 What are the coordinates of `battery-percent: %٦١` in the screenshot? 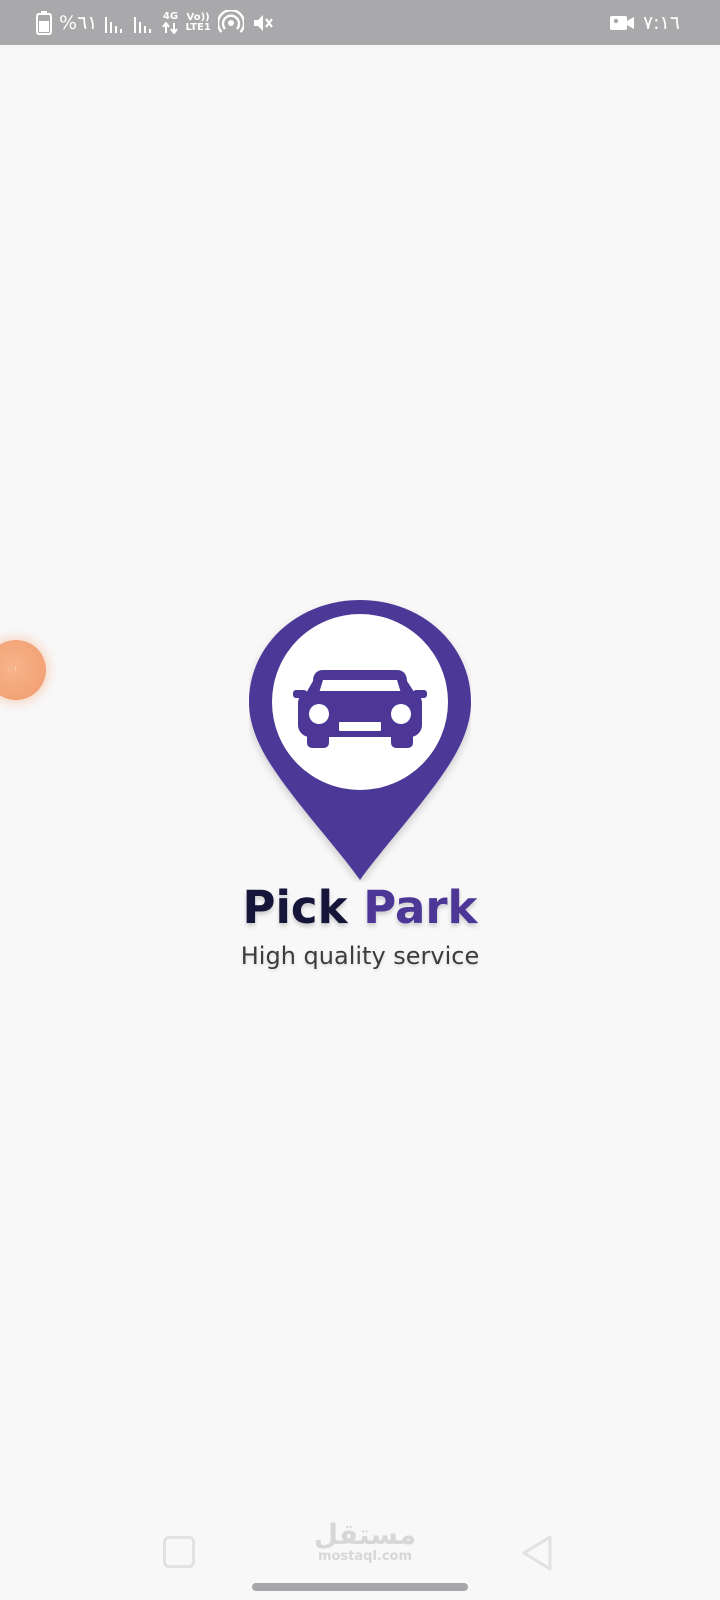 It's located at (78, 22).